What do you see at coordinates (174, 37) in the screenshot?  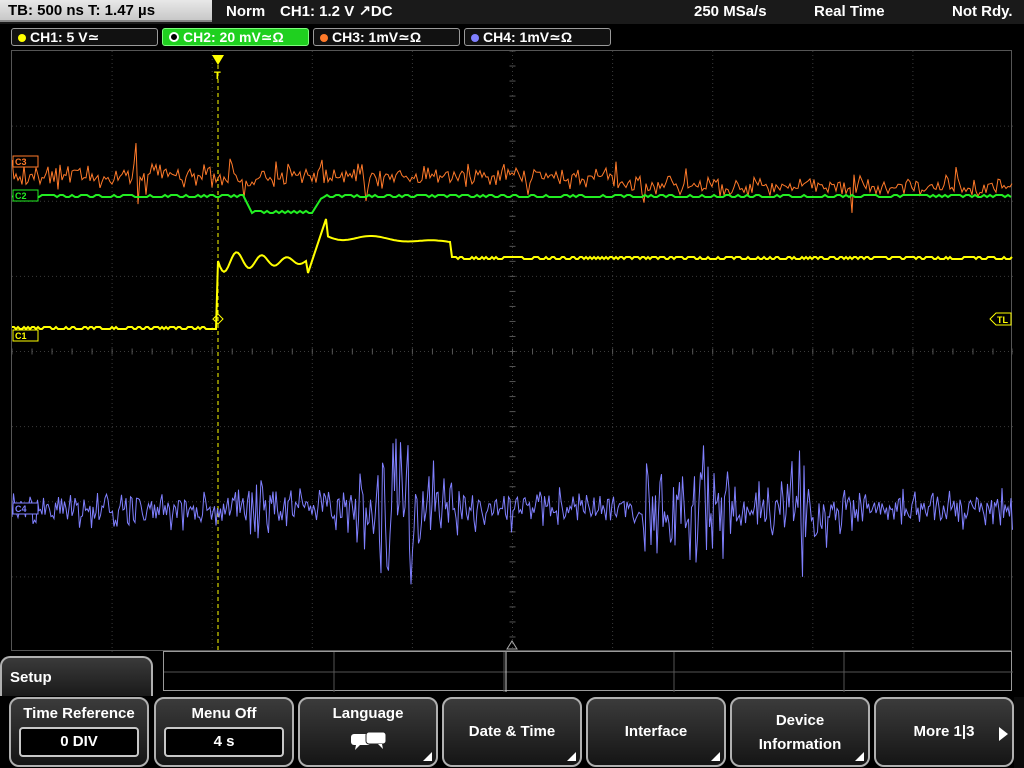 I see `ch2-color-dot` at bounding box center [174, 37].